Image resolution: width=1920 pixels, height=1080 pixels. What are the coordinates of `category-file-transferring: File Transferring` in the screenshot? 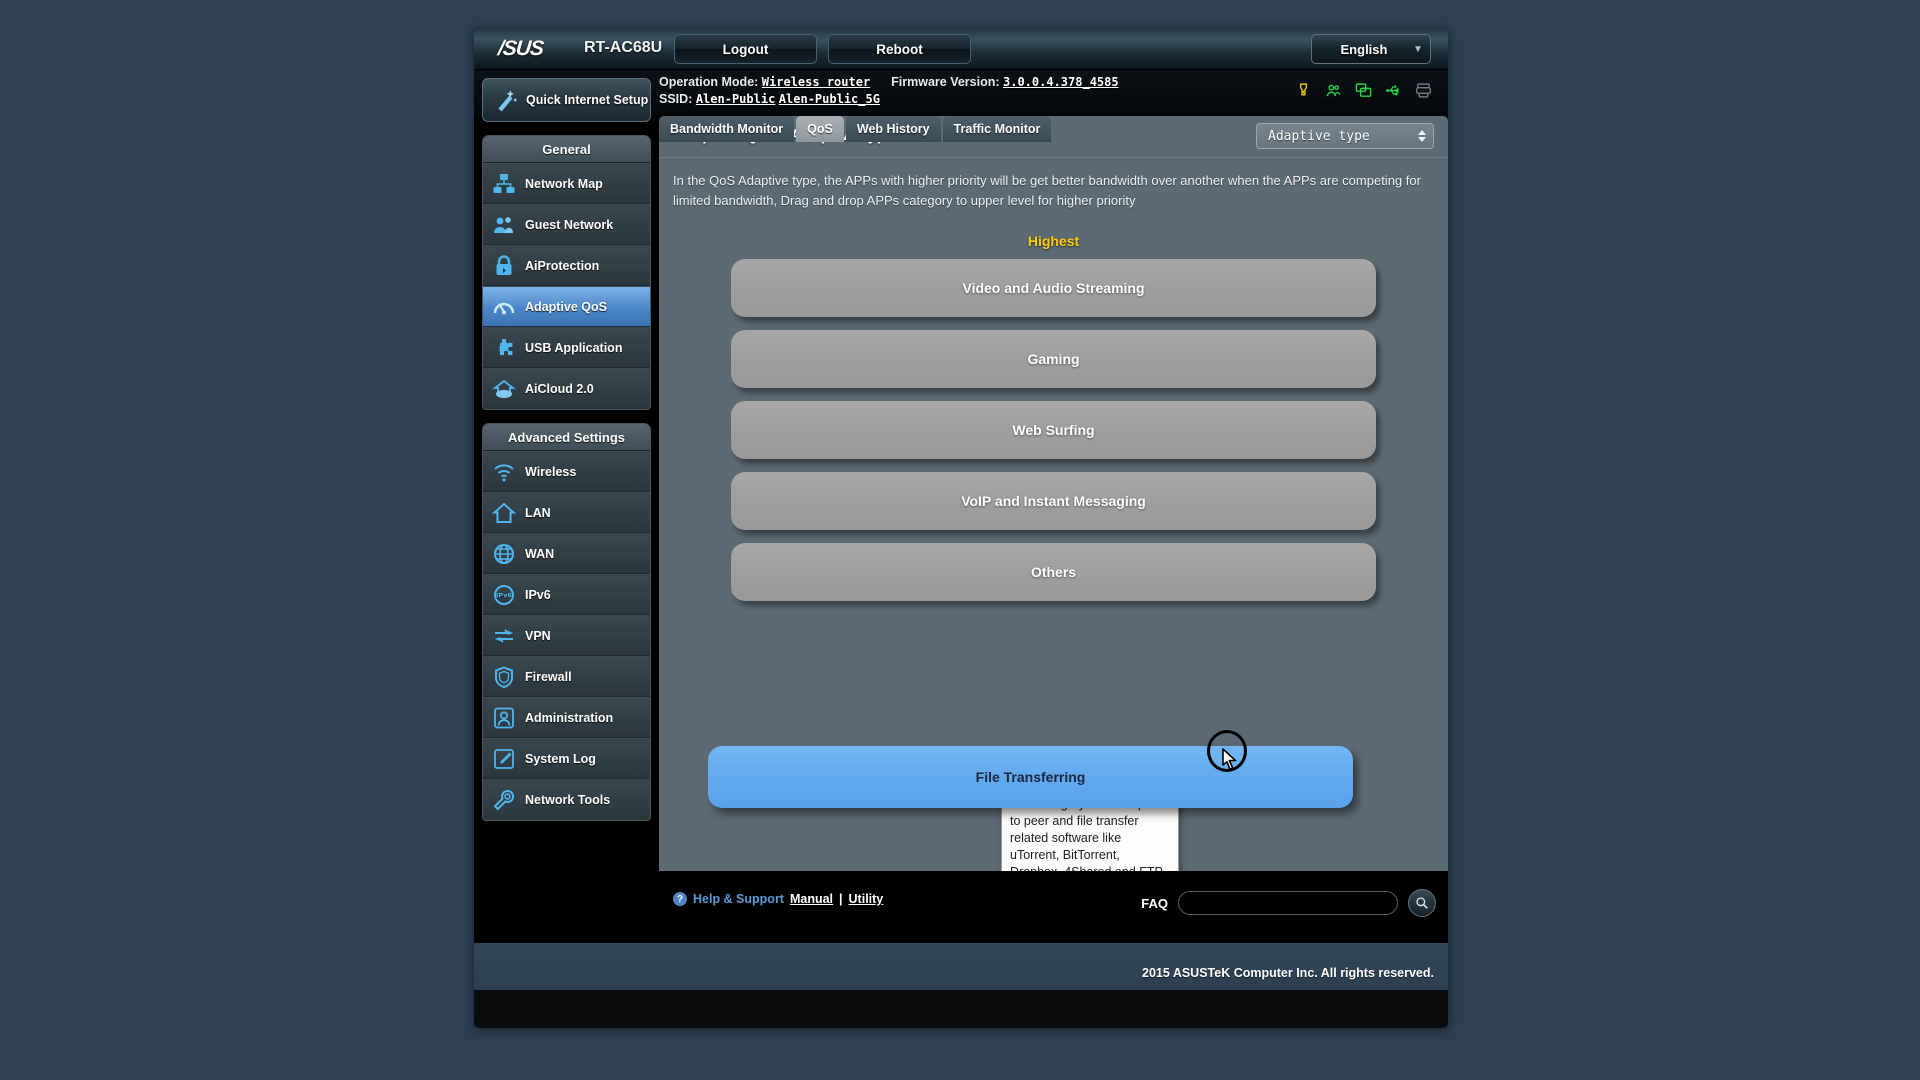 It's located at (1030, 777).